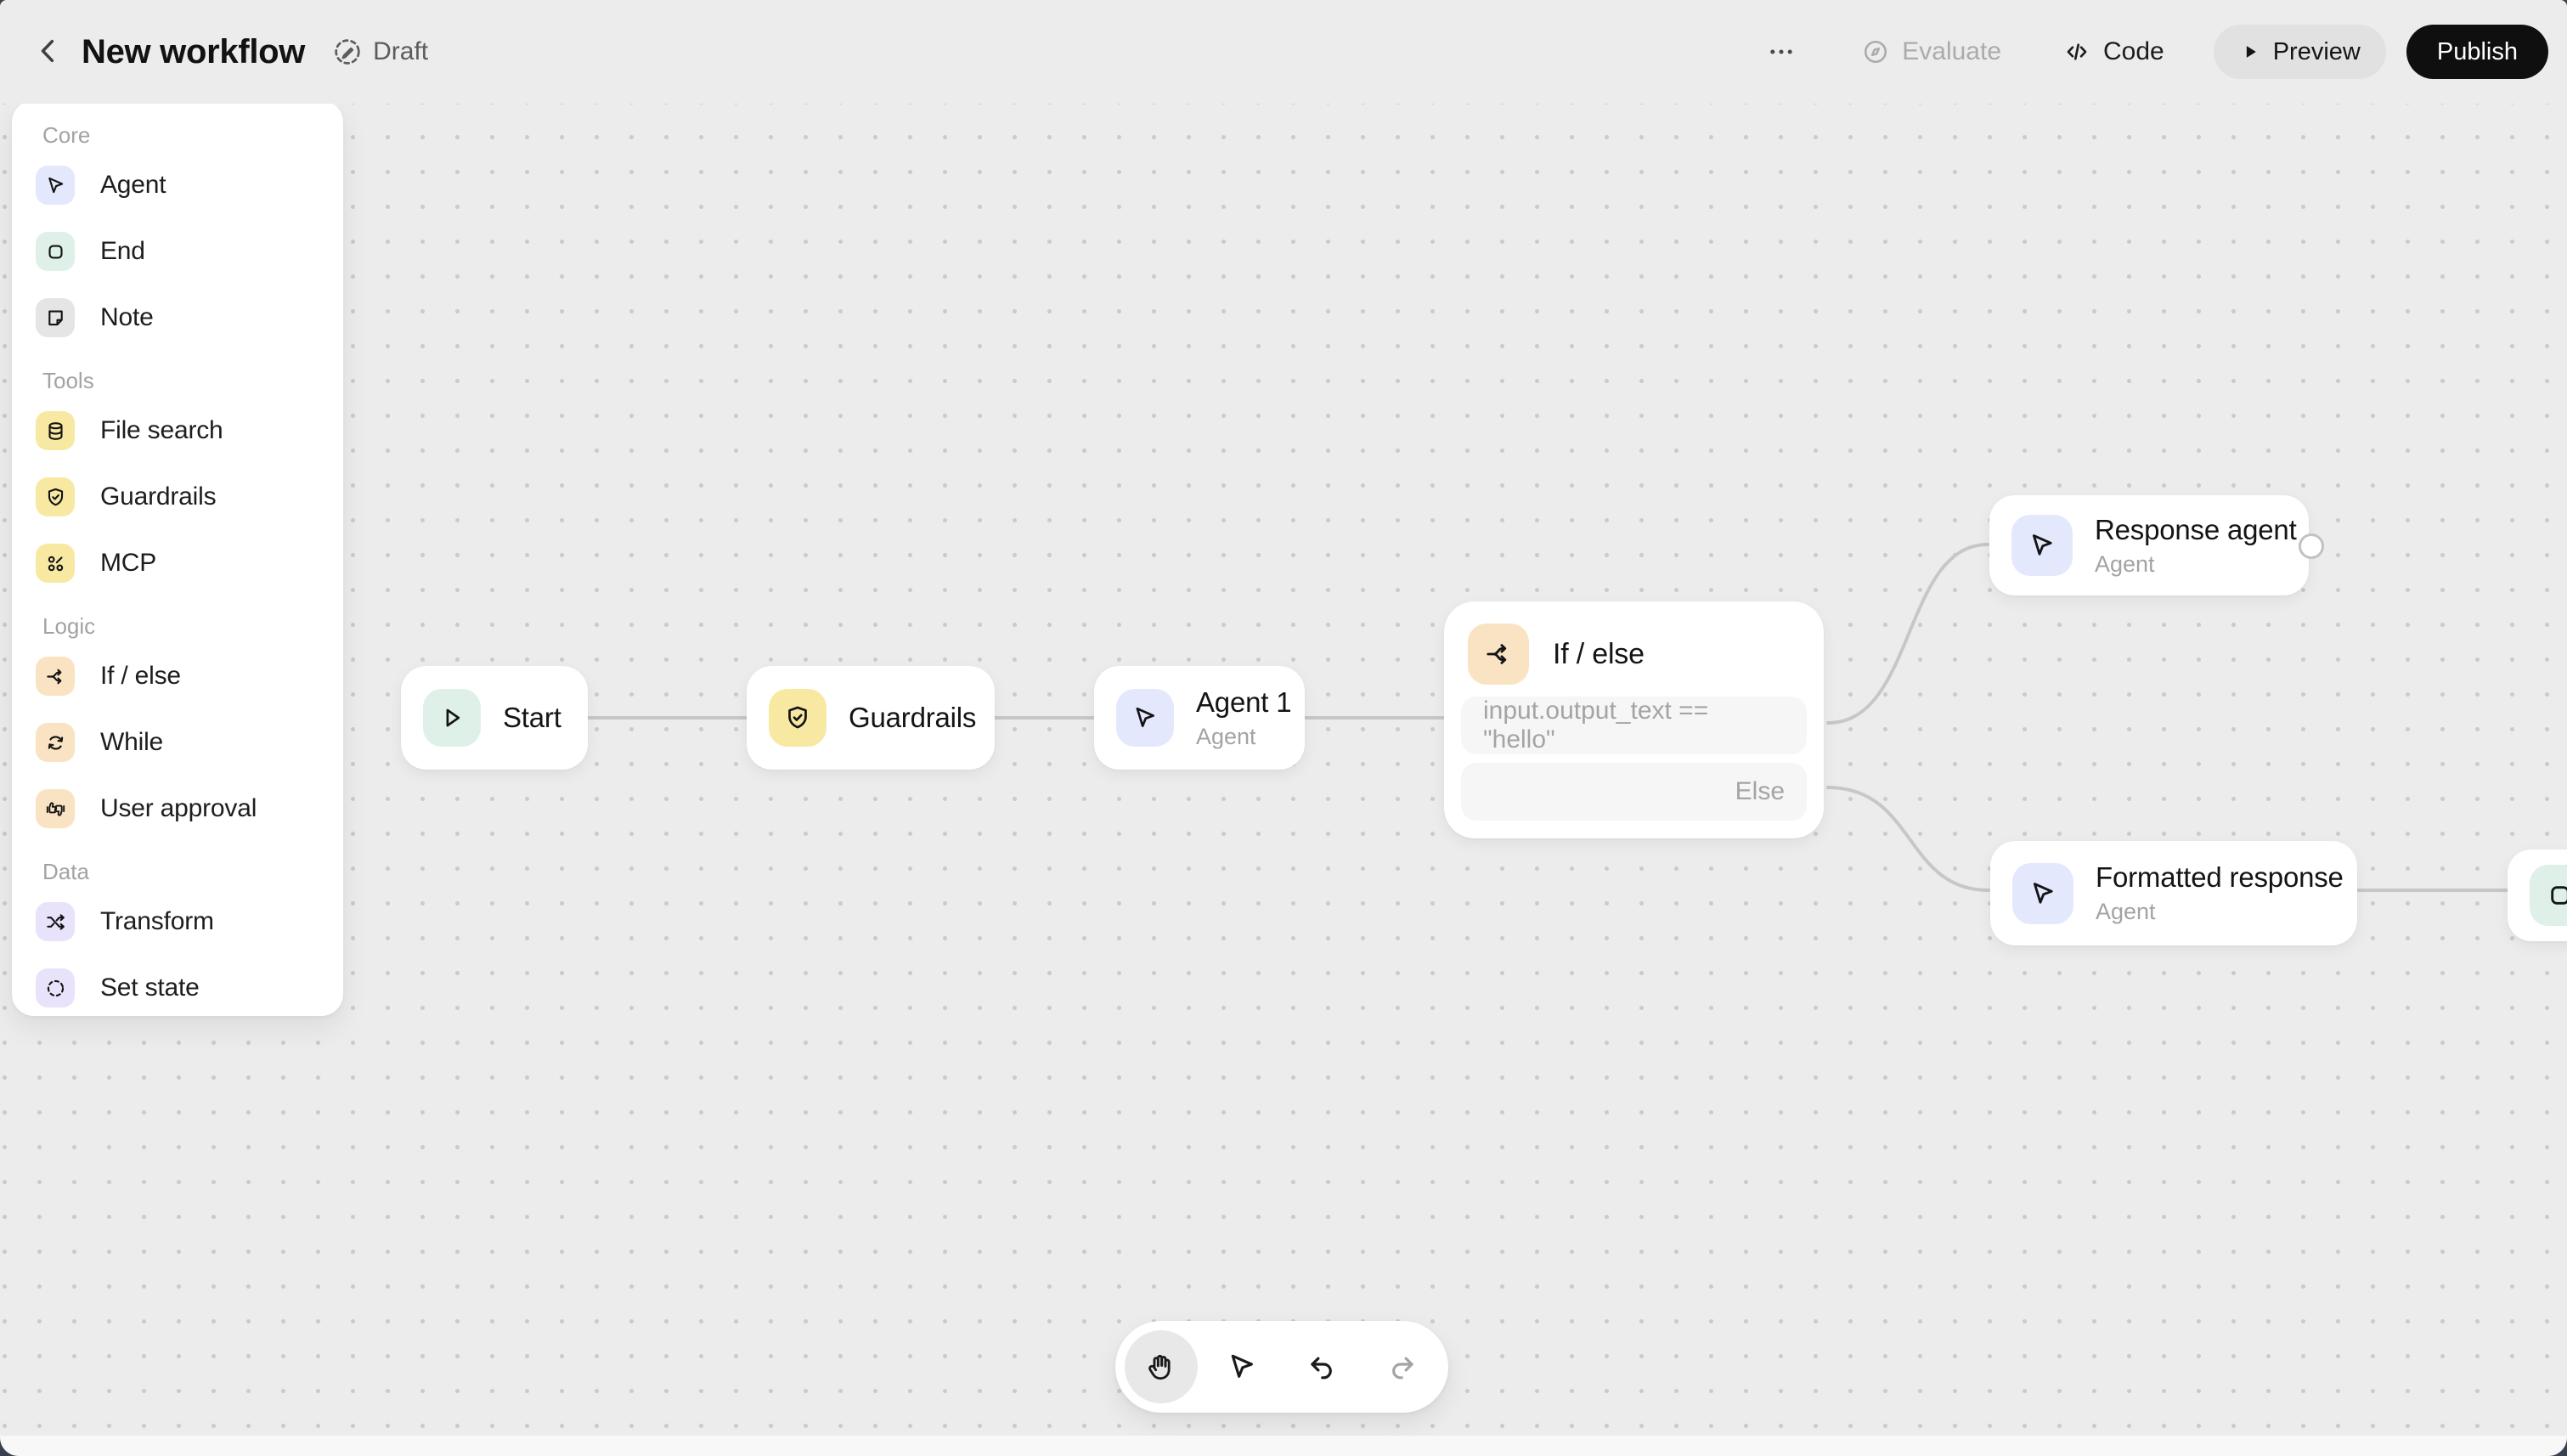 The height and width of the screenshot is (1456, 2567). What do you see at coordinates (2299, 52) in the screenshot?
I see `preview-button: Preview` at bounding box center [2299, 52].